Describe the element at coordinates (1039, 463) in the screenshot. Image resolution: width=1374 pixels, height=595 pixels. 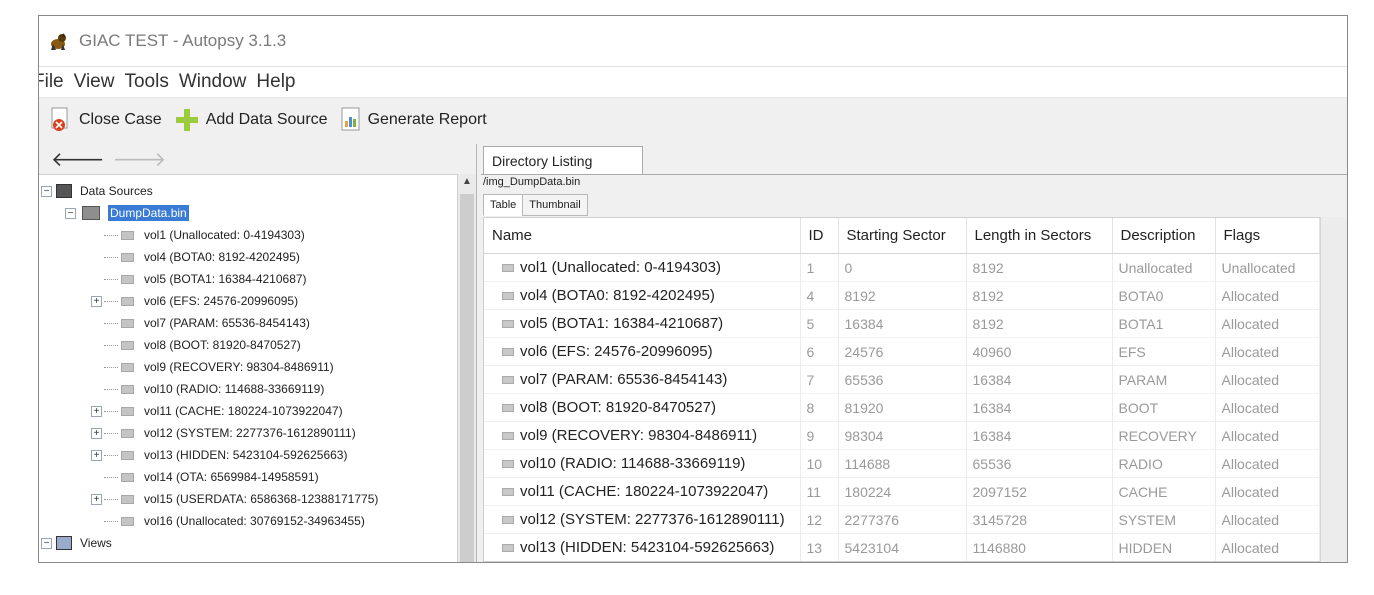
I see `cell-length-in-sectors: 65536` at that location.